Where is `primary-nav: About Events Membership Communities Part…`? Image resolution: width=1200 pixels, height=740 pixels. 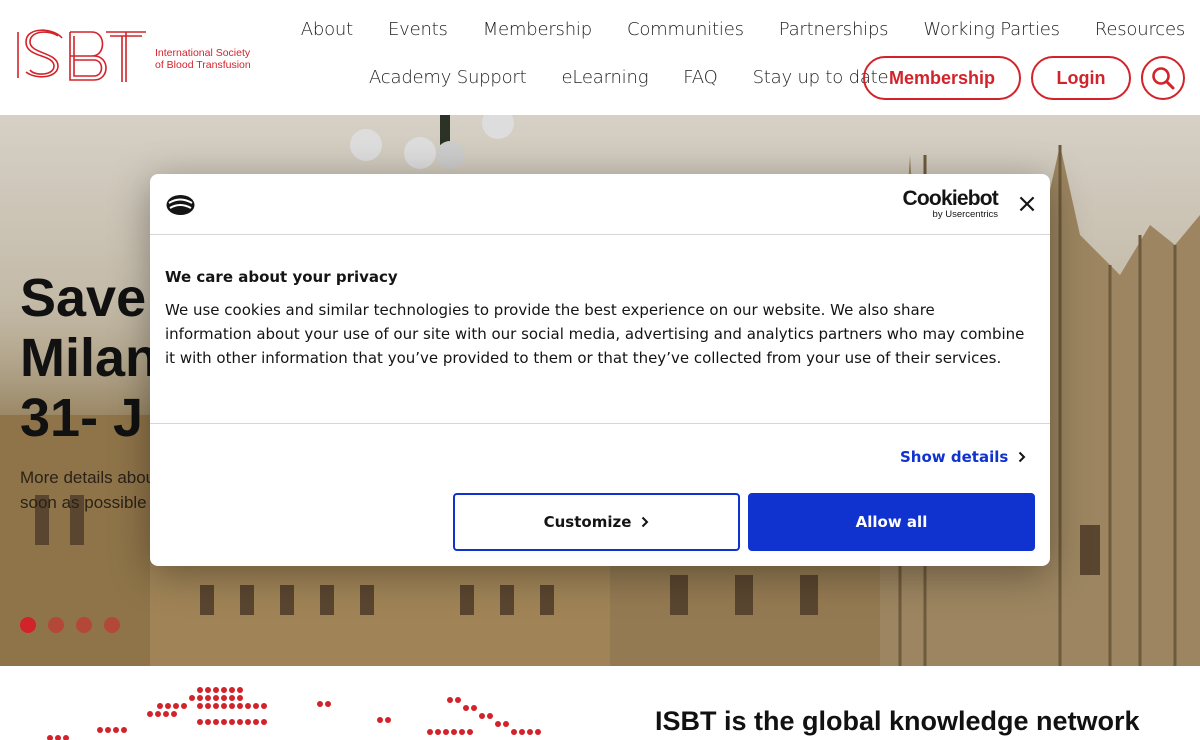 primary-nav: About Events Membership Communities Part… is located at coordinates (743, 29).